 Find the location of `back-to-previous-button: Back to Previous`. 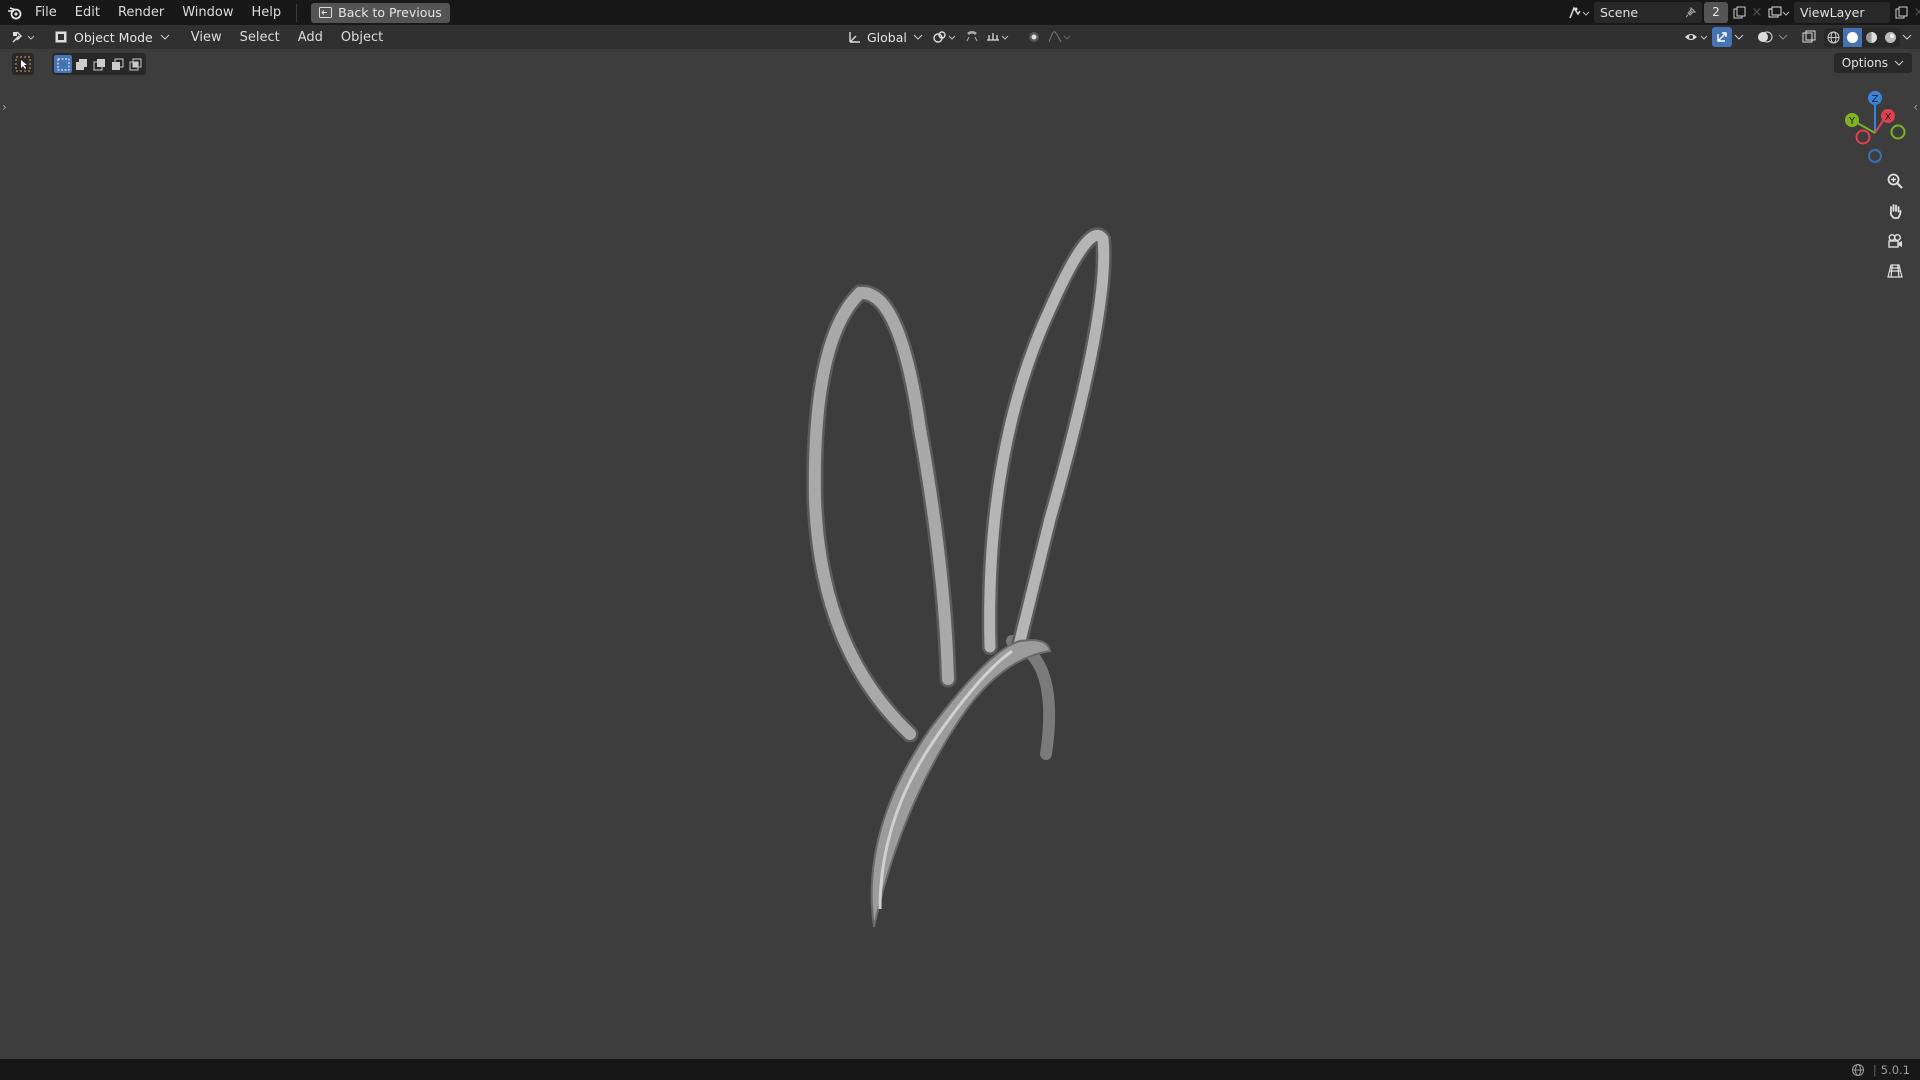

back-to-previous-button: Back to Previous is located at coordinates (380, 12).